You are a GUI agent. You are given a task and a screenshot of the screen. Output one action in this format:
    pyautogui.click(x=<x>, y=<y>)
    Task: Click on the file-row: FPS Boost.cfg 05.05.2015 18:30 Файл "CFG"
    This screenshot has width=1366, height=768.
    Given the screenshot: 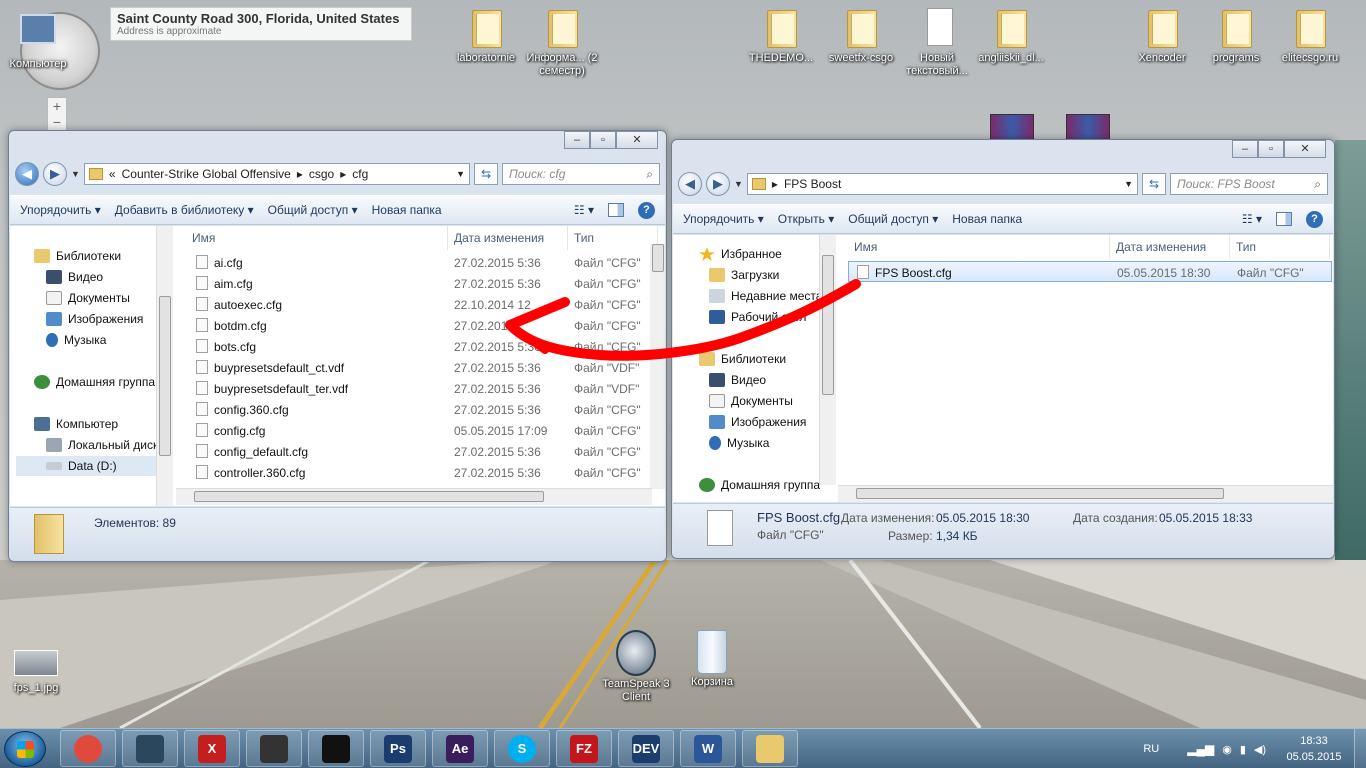 What is the action you would take?
    pyautogui.click(x=1090, y=271)
    